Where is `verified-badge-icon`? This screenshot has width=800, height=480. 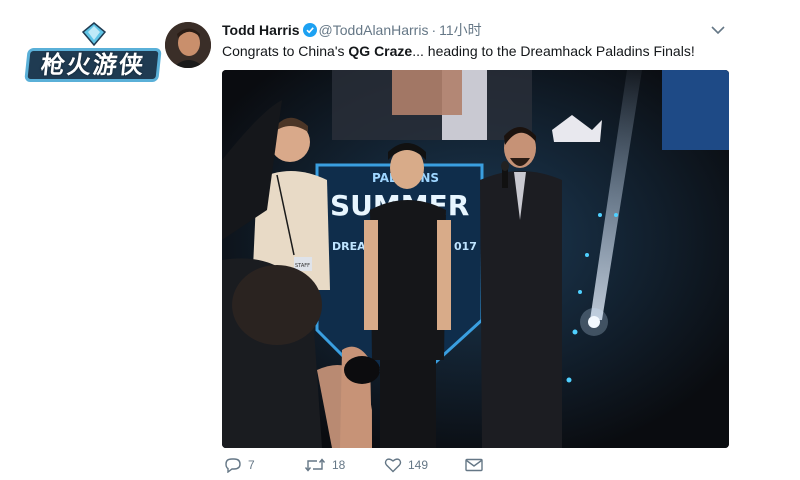 verified-badge-icon is located at coordinates (309, 30).